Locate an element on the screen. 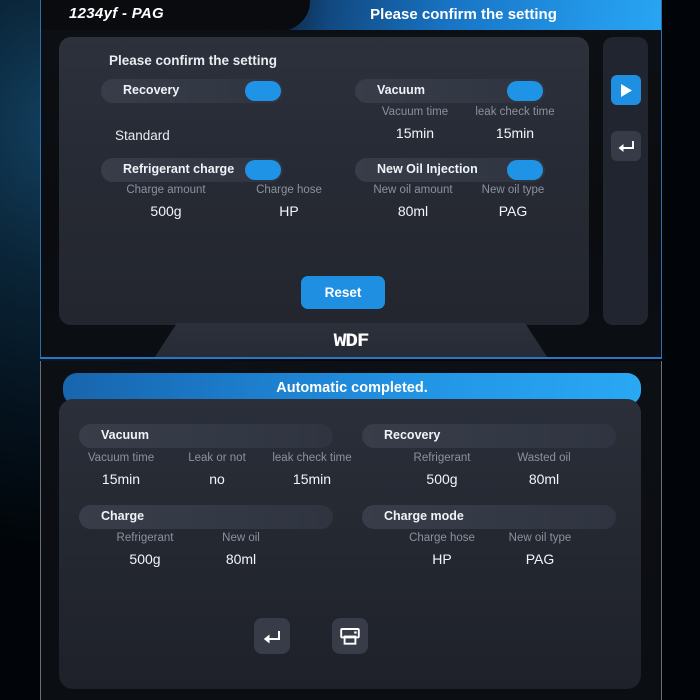 The image size is (700, 700). summary-recovery-refrigerant-value: 500g is located at coordinates (442, 479).